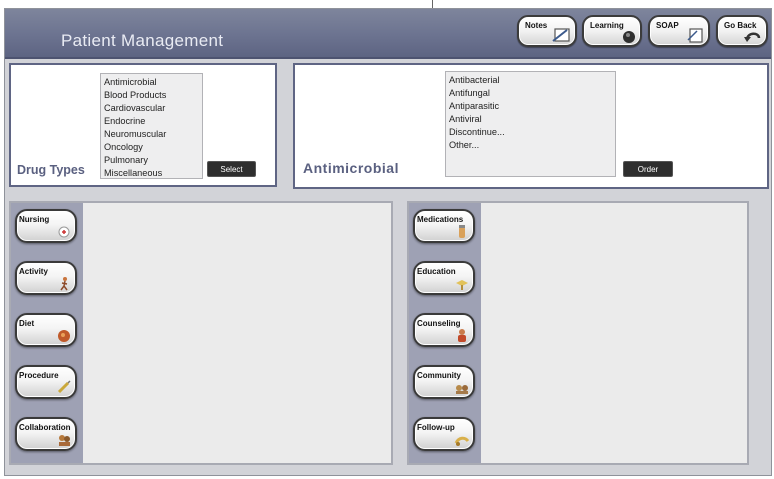 The width and height of the screenshot is (774, 479). What do you see at coordinates (547, 31) in the screenshot?
I see `notes-button: Notes` at bounding box center [547, 31].